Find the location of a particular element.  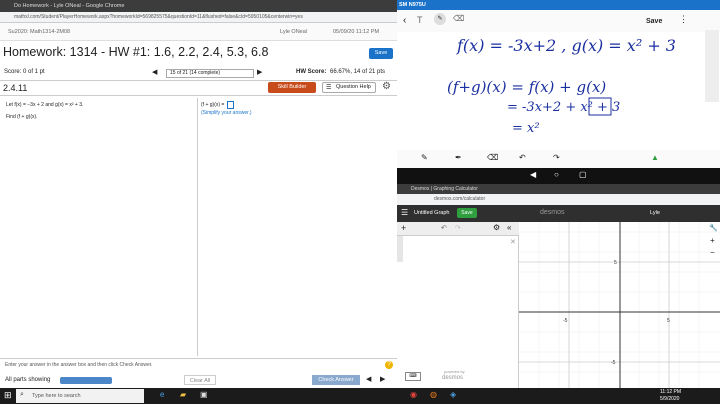

desmos-user: Lyle is located at coordinates (655, 213).